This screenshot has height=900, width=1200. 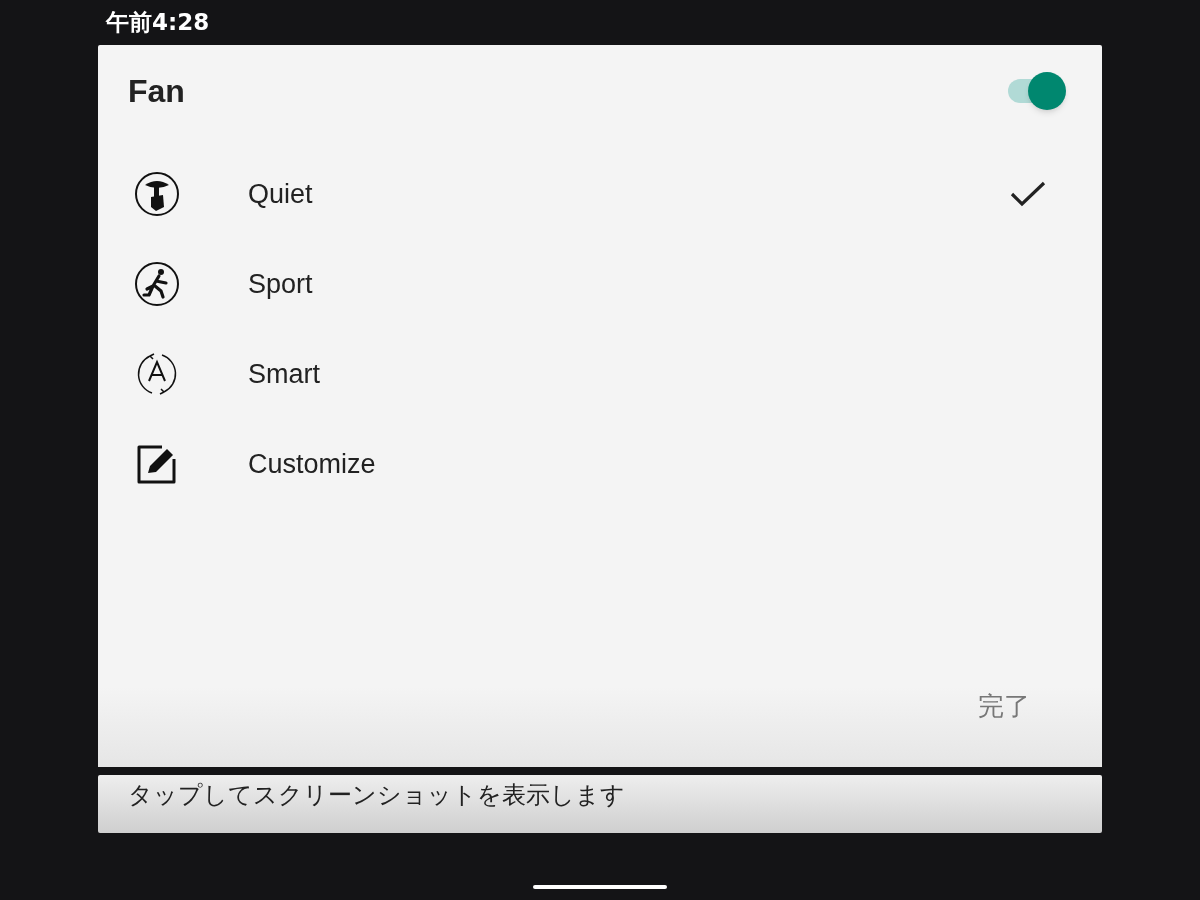 What do you see at coordinates (600, 374) in the screenshot?
I see `mode-option: Smart` at bounding box center [600, 374].